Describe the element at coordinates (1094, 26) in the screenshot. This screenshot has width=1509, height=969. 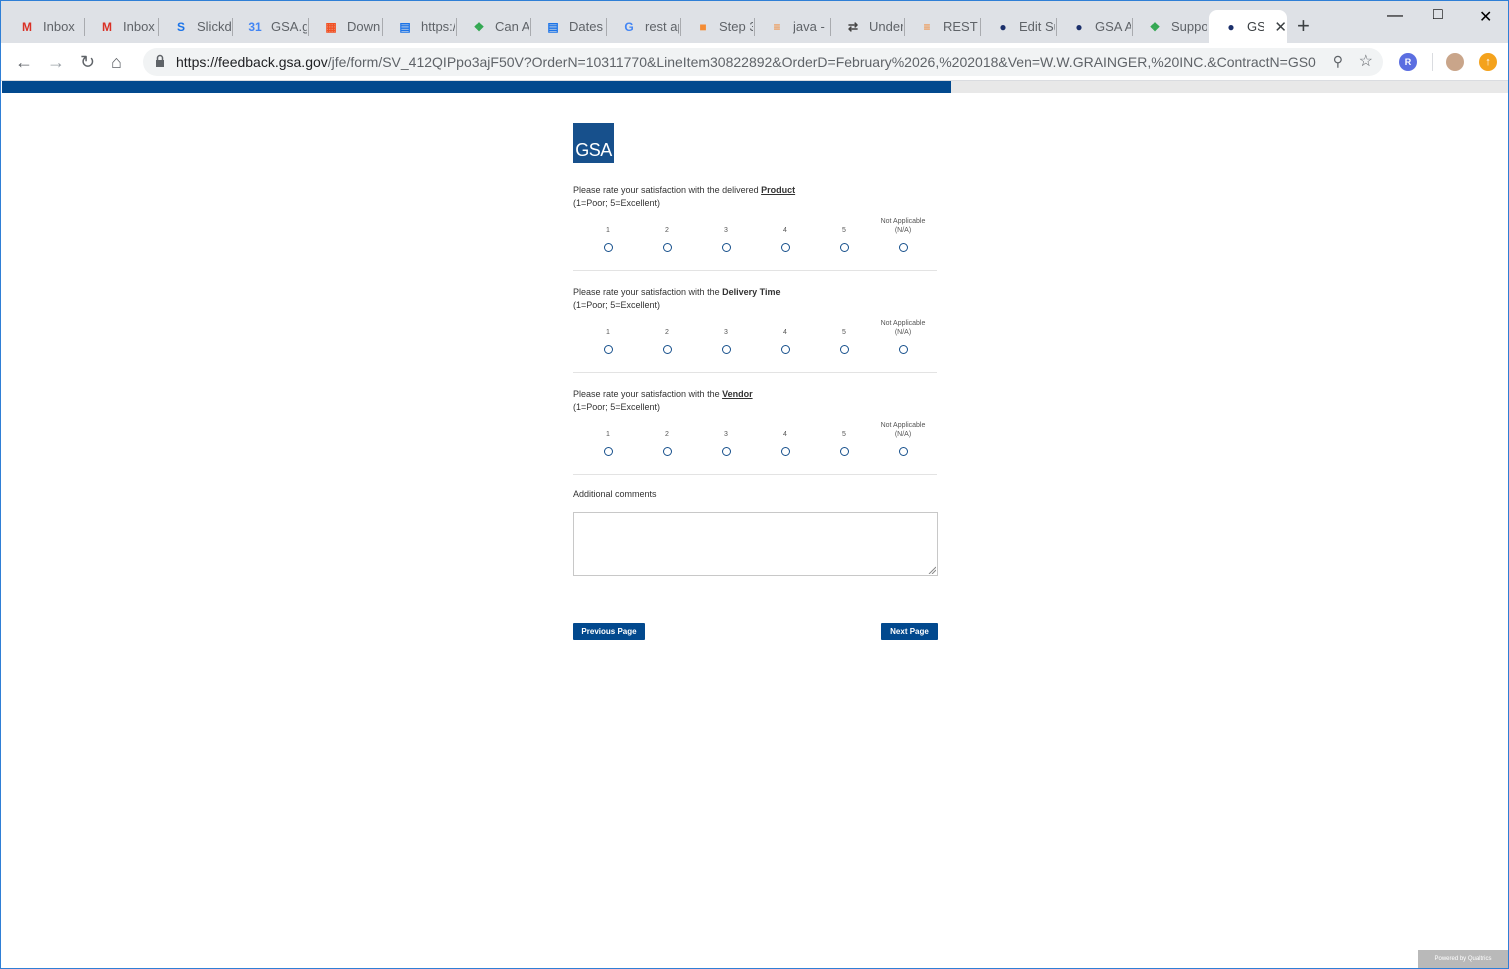
I see `browser-tab: ● GSA A` at that location.